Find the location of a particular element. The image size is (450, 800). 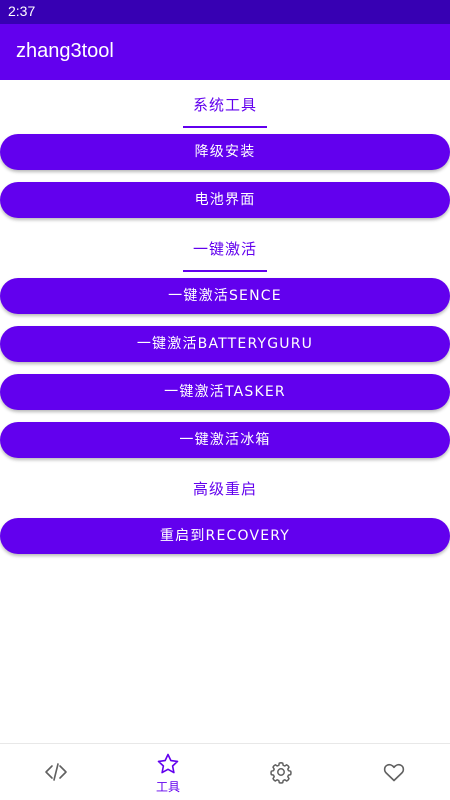

heart-icon is located at coordinates (394, 772).